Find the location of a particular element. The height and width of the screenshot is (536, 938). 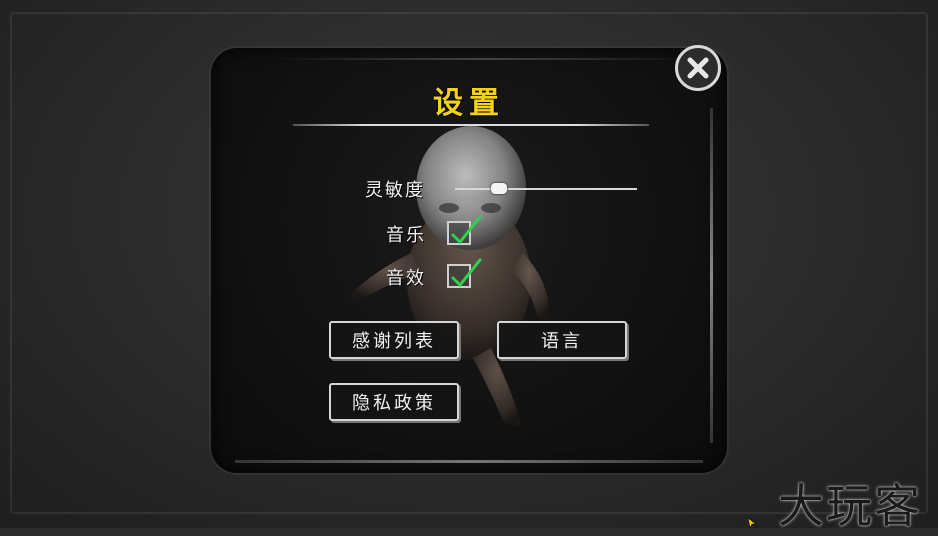

privacy-policy-button: 隐私政策 is located at coordinates (394, 402).